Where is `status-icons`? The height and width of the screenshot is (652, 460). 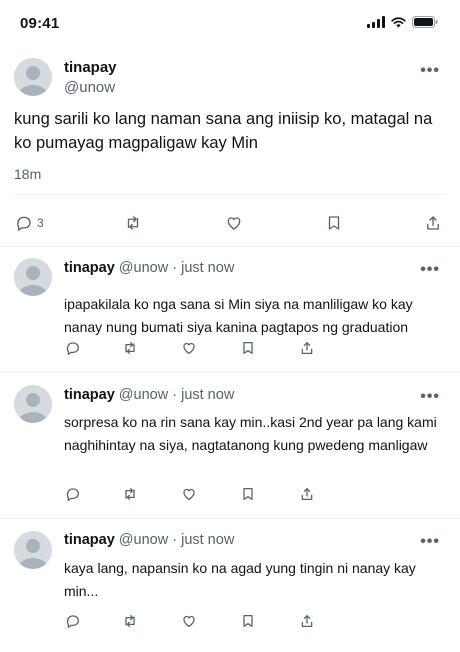 status-icons is located at coordinates (402, 22).